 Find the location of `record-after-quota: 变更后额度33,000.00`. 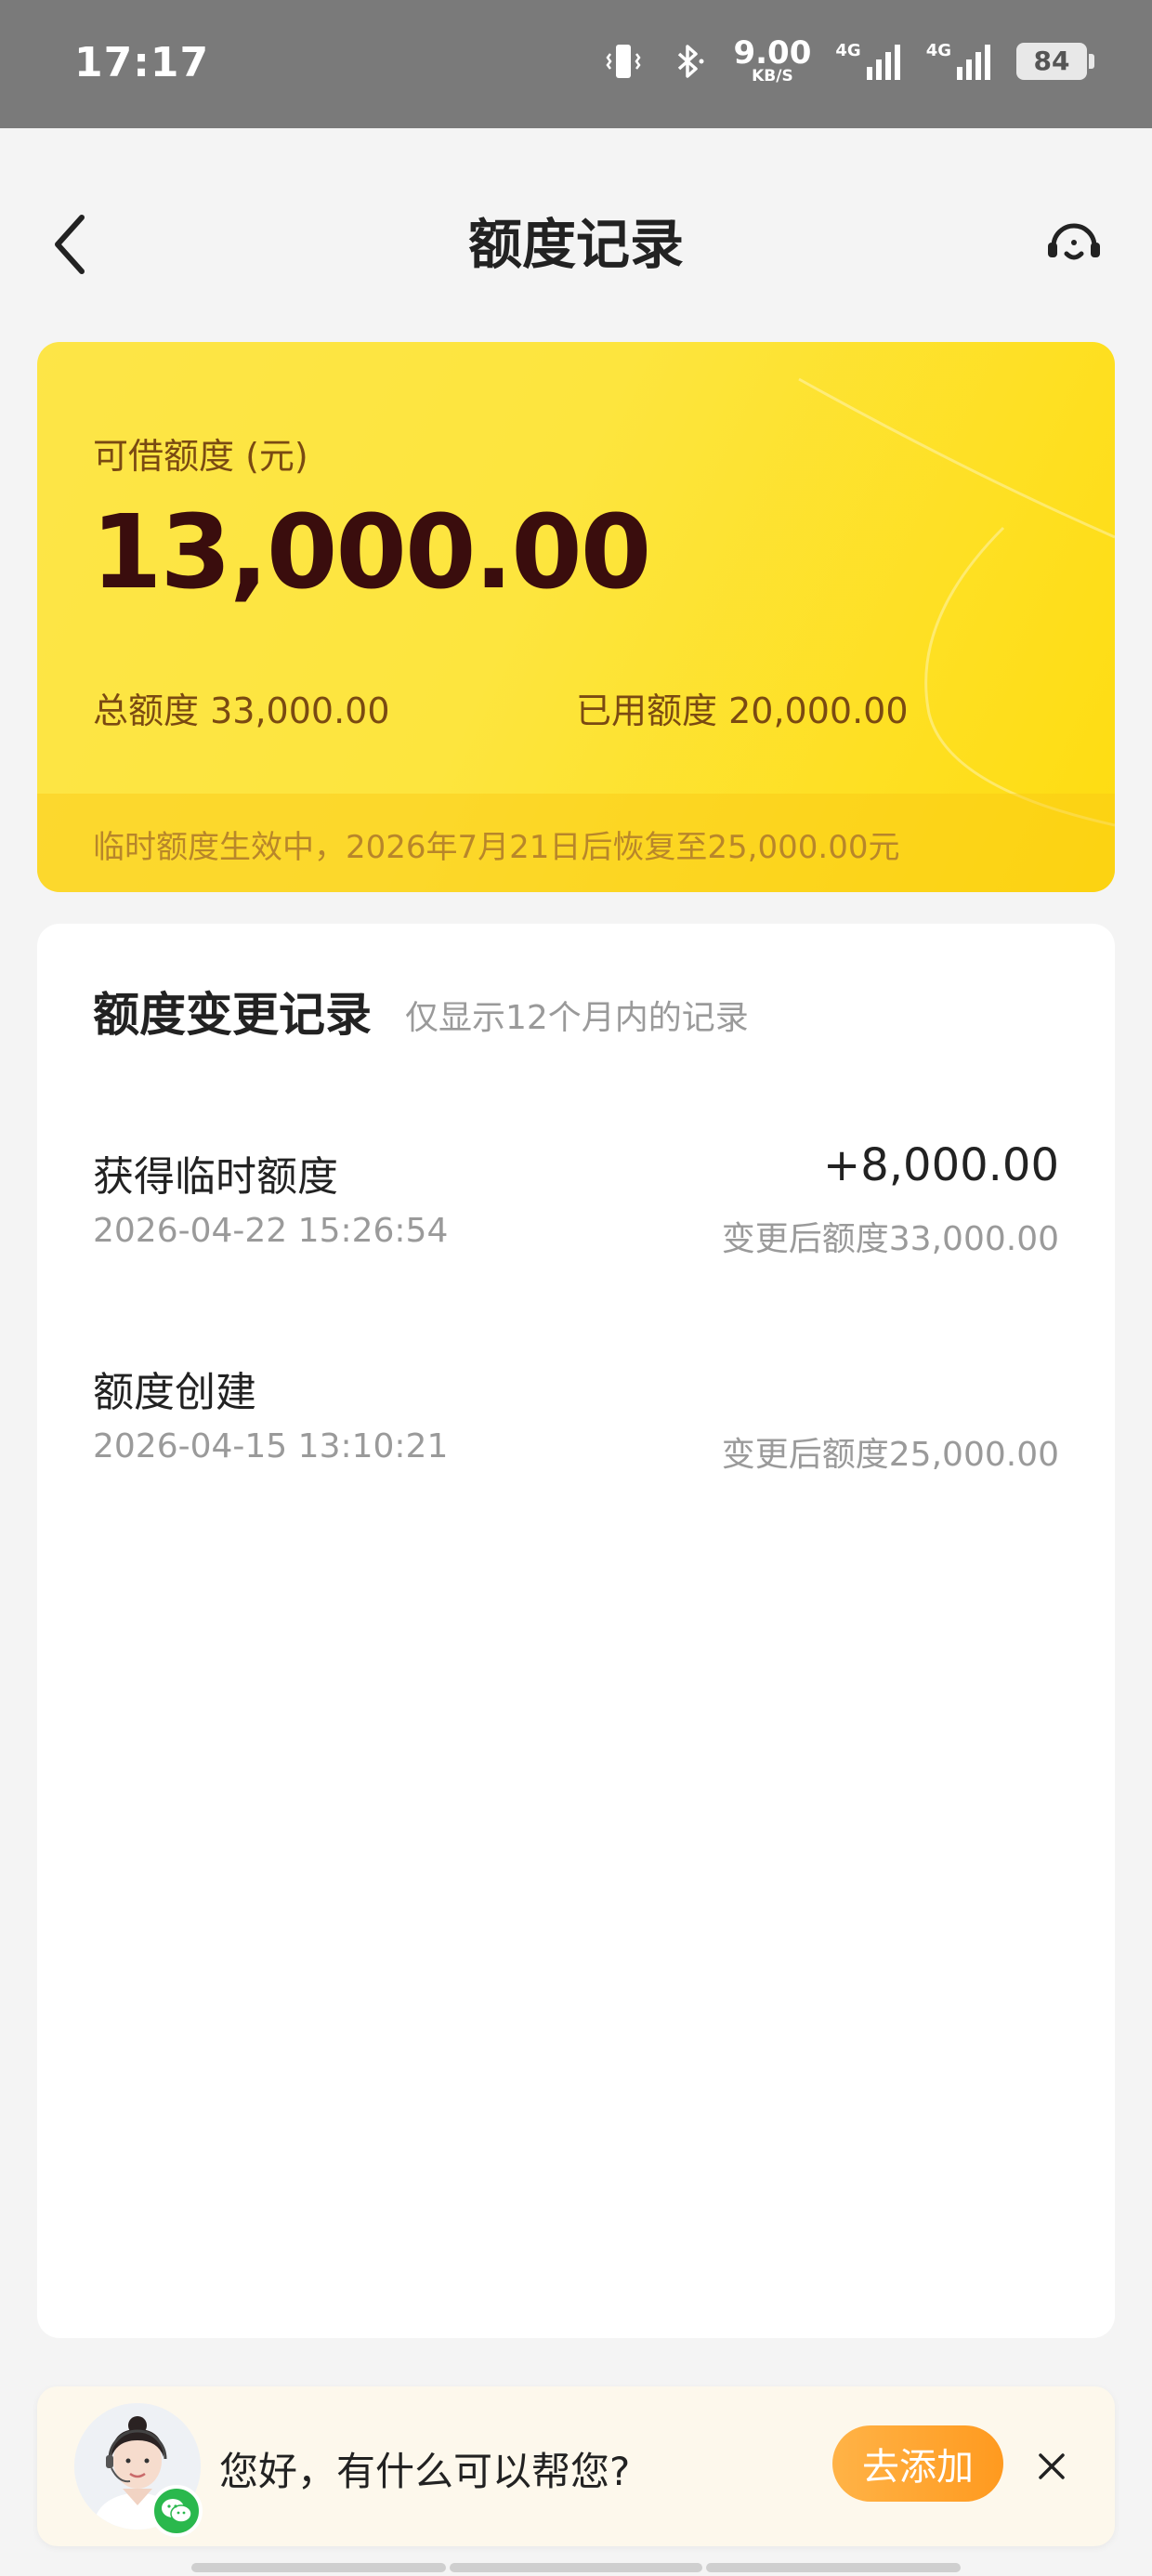

record-after-quota: 变更后额度33,000.00 is located at coordinates (890, 1239).